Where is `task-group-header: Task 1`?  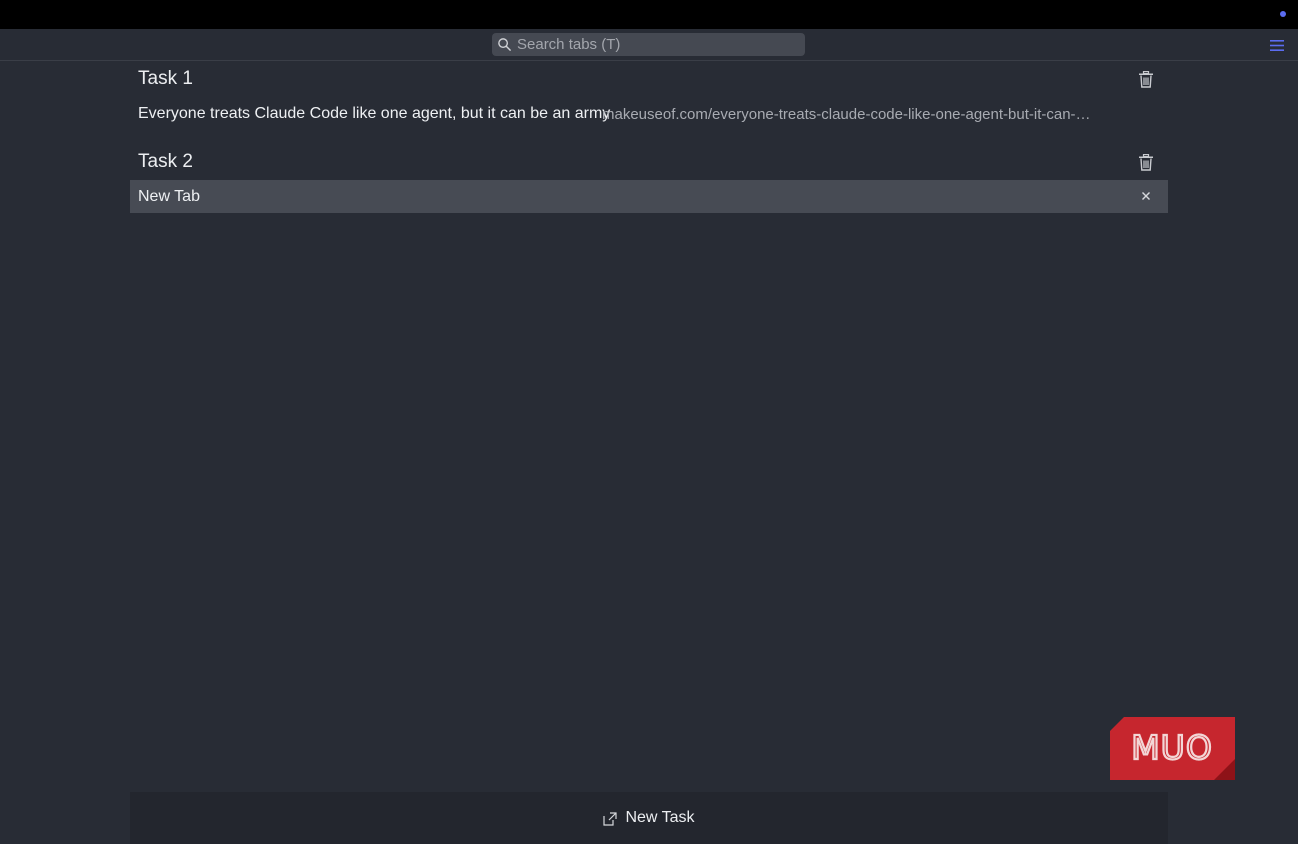 task-group-header: Task 1 is located at coordinates (649, 79).